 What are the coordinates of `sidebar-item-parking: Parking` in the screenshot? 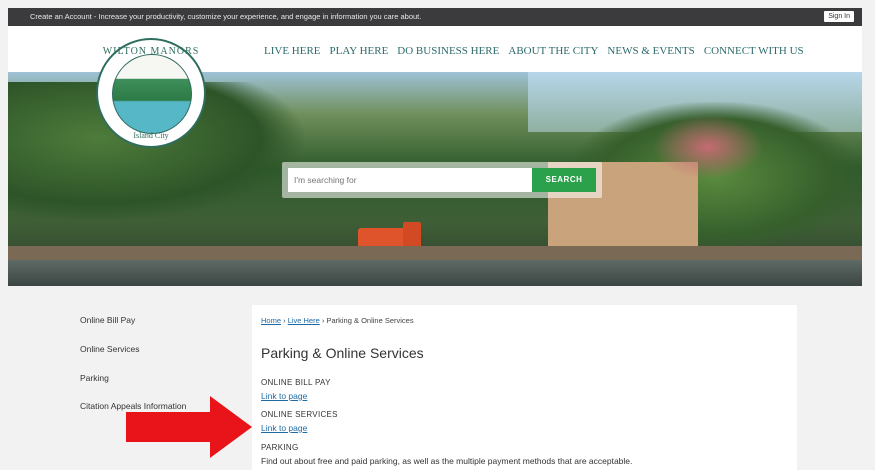 It's located at (94, 378).